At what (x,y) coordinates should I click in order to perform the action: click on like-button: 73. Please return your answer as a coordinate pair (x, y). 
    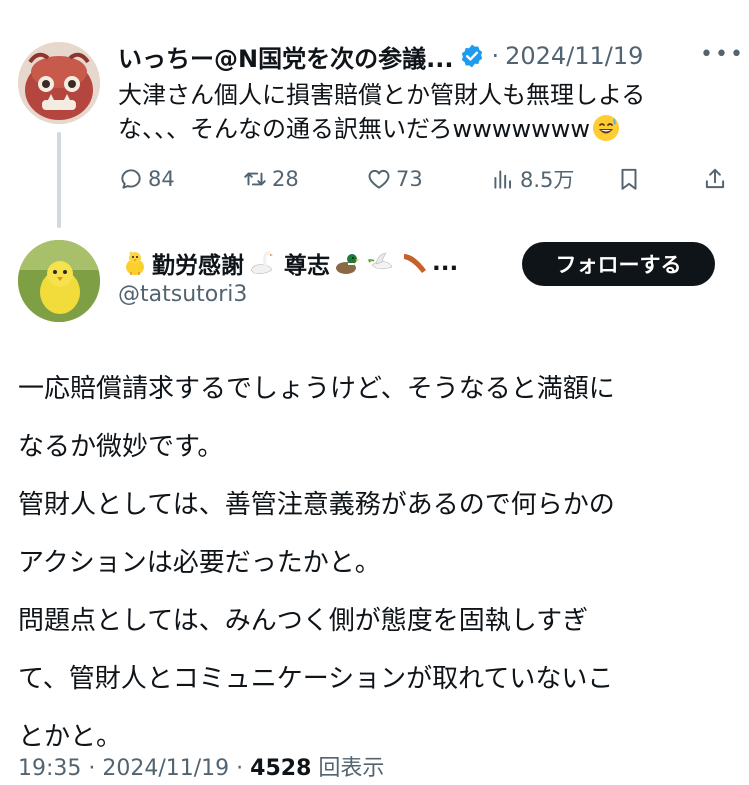
    Looking at the image, I should click on (394, 179).